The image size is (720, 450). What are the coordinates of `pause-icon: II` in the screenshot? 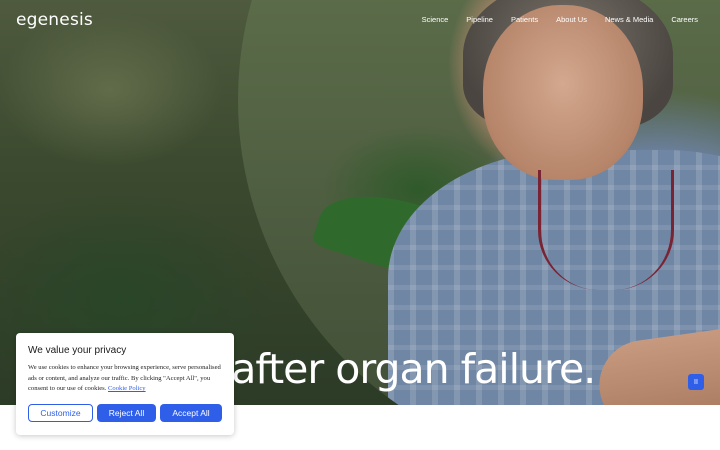 It's located at (696, 382).